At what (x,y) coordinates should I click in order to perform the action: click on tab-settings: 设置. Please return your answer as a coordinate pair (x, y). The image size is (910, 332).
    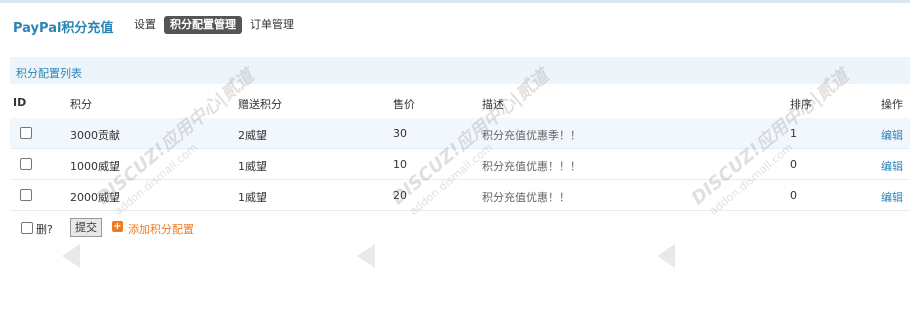
    Looking at the image, I should click on (145, 25).